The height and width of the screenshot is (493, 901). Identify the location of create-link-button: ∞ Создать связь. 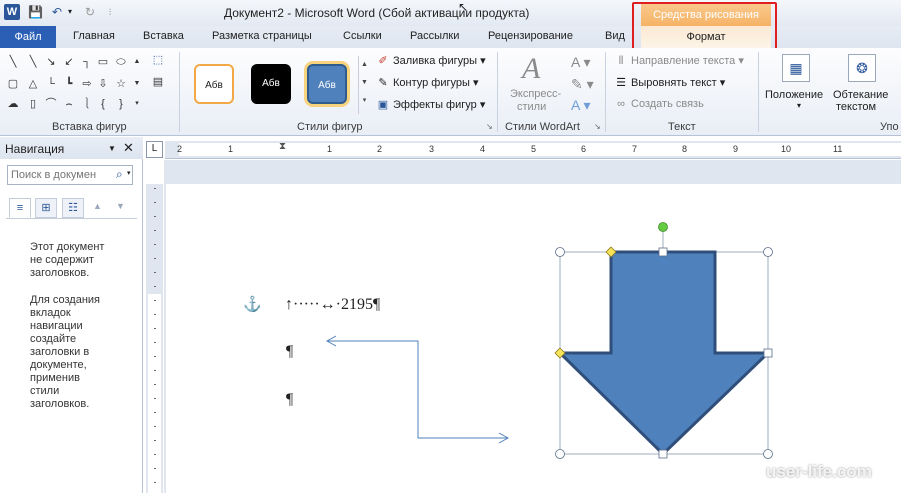
(659, 104).